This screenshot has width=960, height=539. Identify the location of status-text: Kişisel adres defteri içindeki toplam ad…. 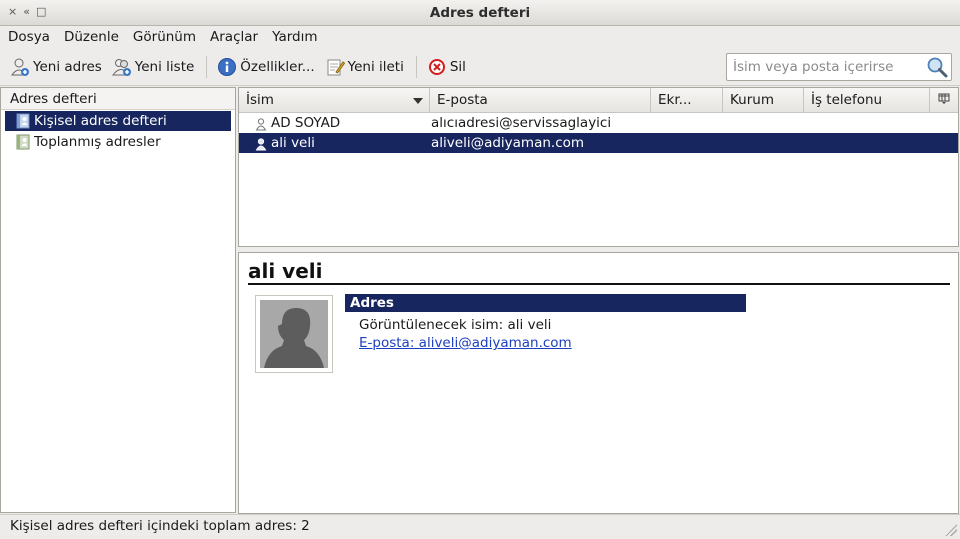
(160, 526).